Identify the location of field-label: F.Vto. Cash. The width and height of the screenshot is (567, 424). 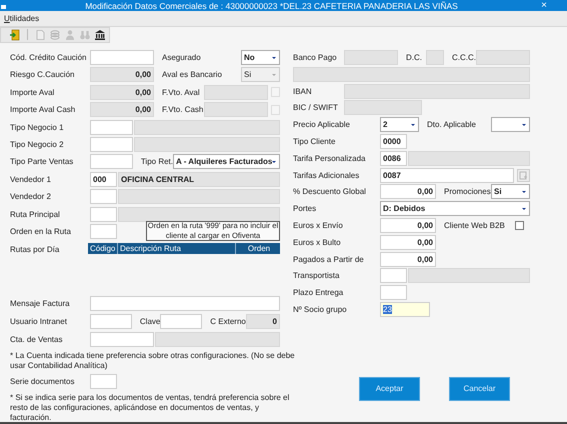
(182, 109).